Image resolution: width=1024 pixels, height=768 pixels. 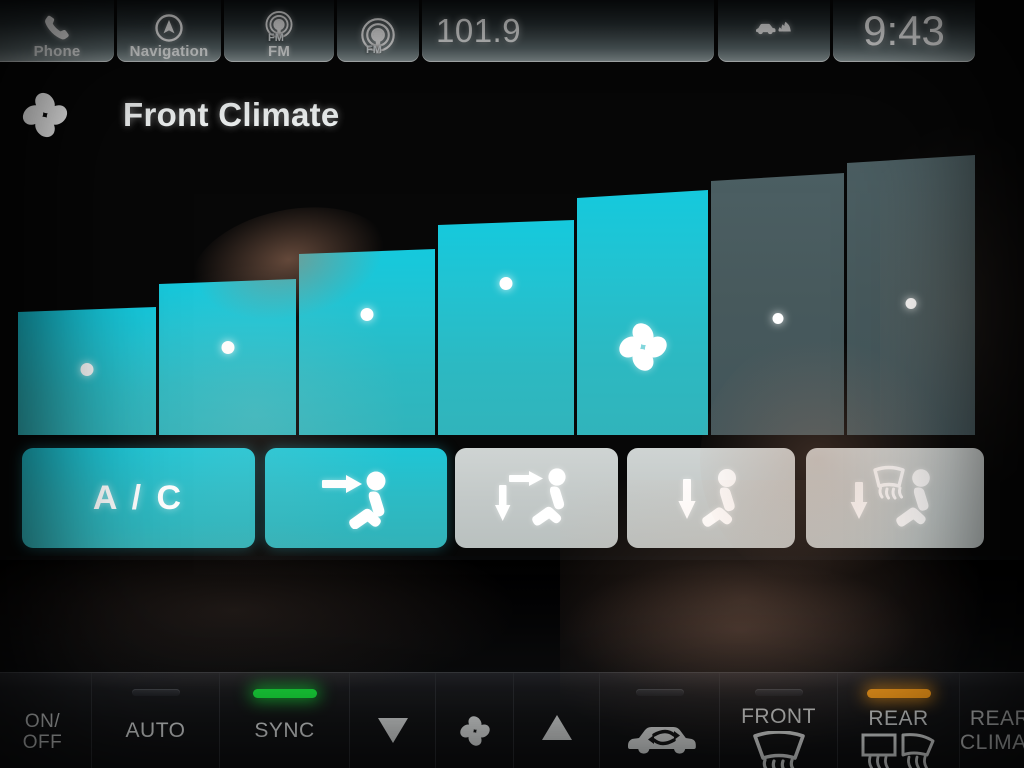 What do you see at coordinates (169, 27) in the screenshot?
I see `navigation-compass-icon` at bounding box center [169, 27].